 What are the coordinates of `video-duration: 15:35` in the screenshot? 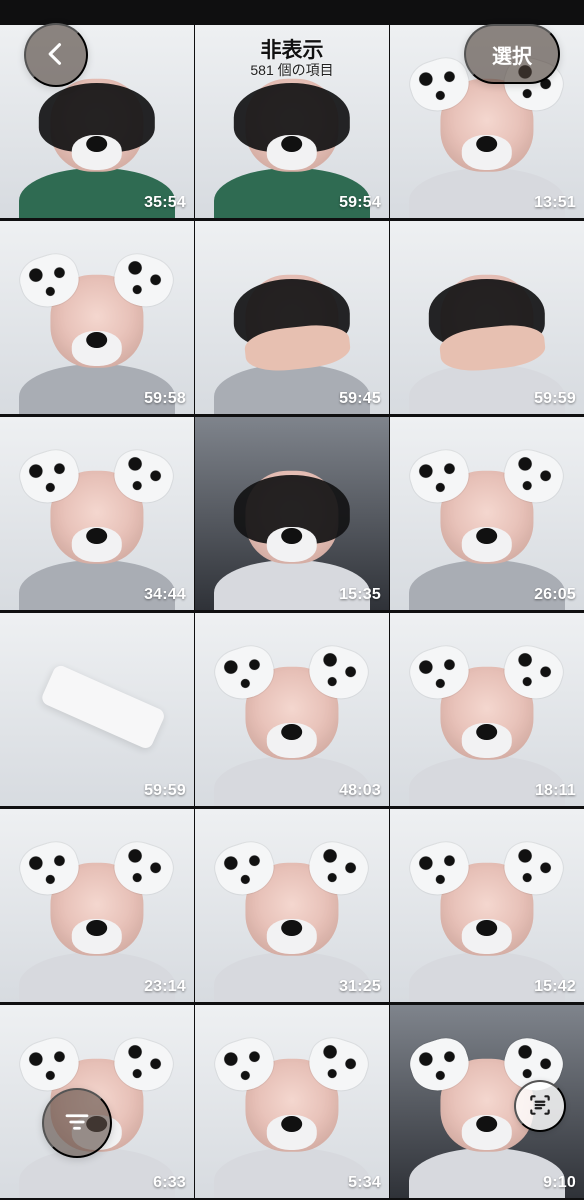 It's located at (360, 594).